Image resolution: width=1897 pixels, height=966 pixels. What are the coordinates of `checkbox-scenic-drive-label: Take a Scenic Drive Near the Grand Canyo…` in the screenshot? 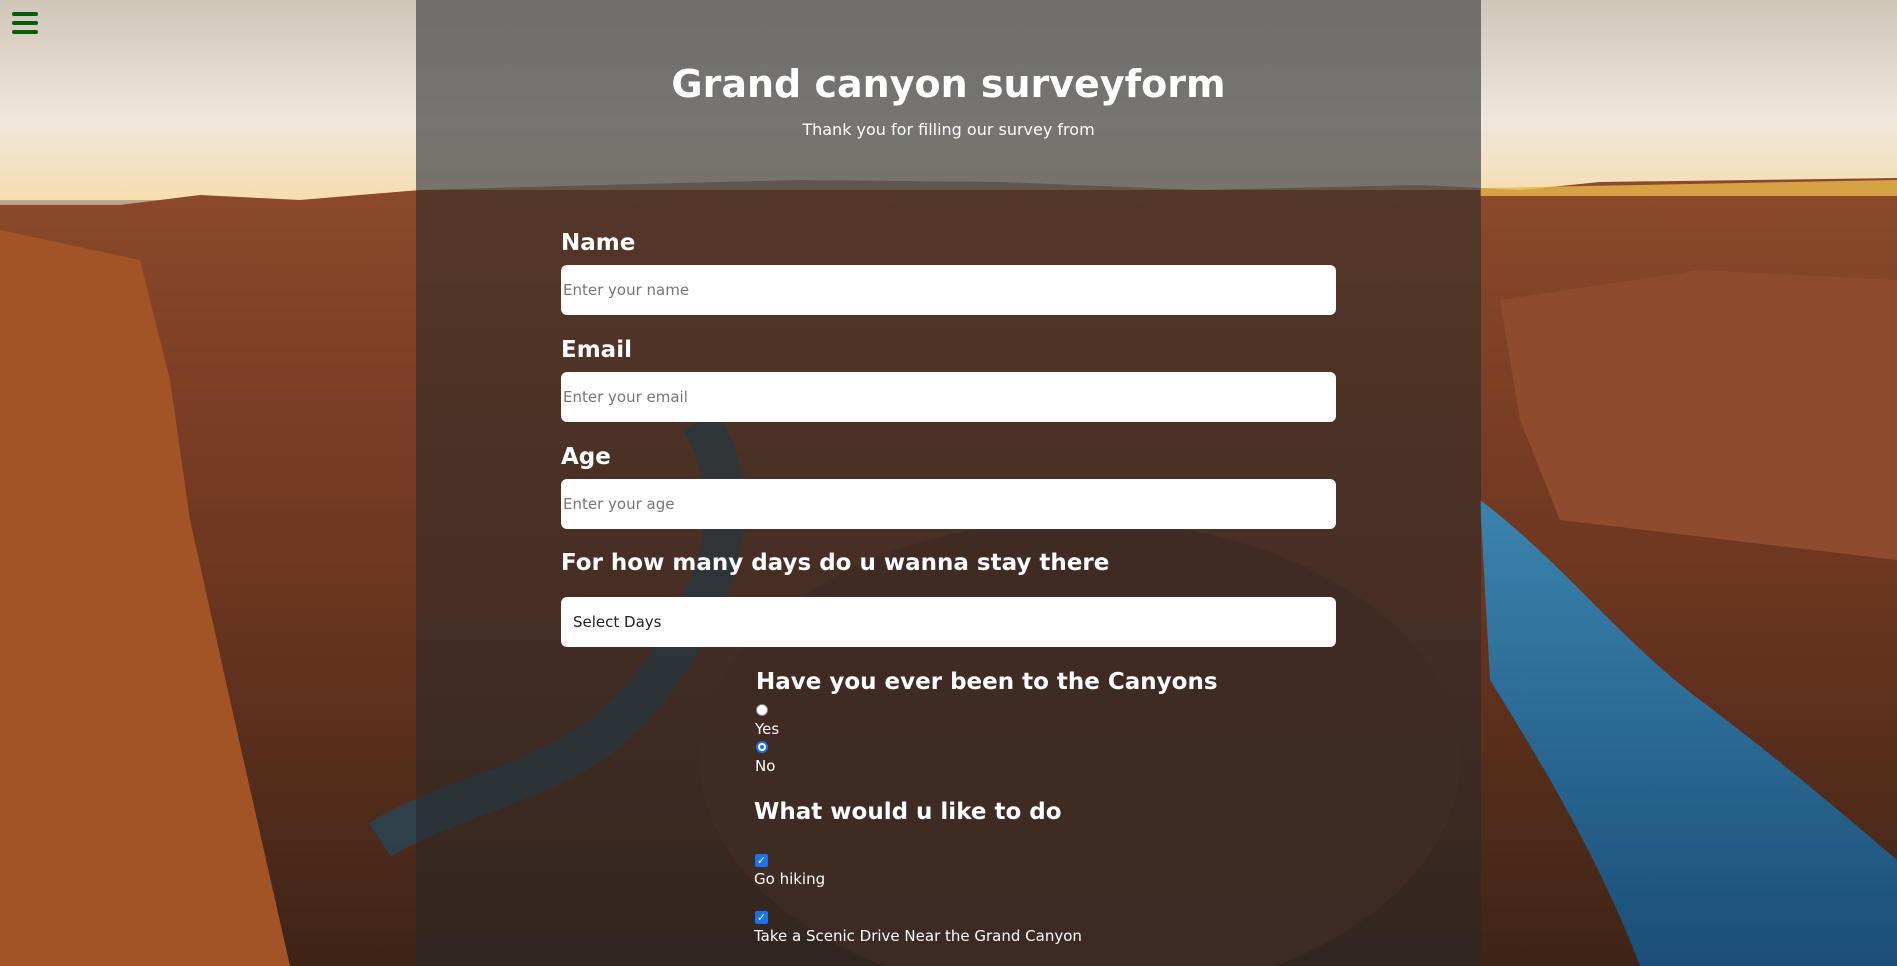 It's located at (918, 936).